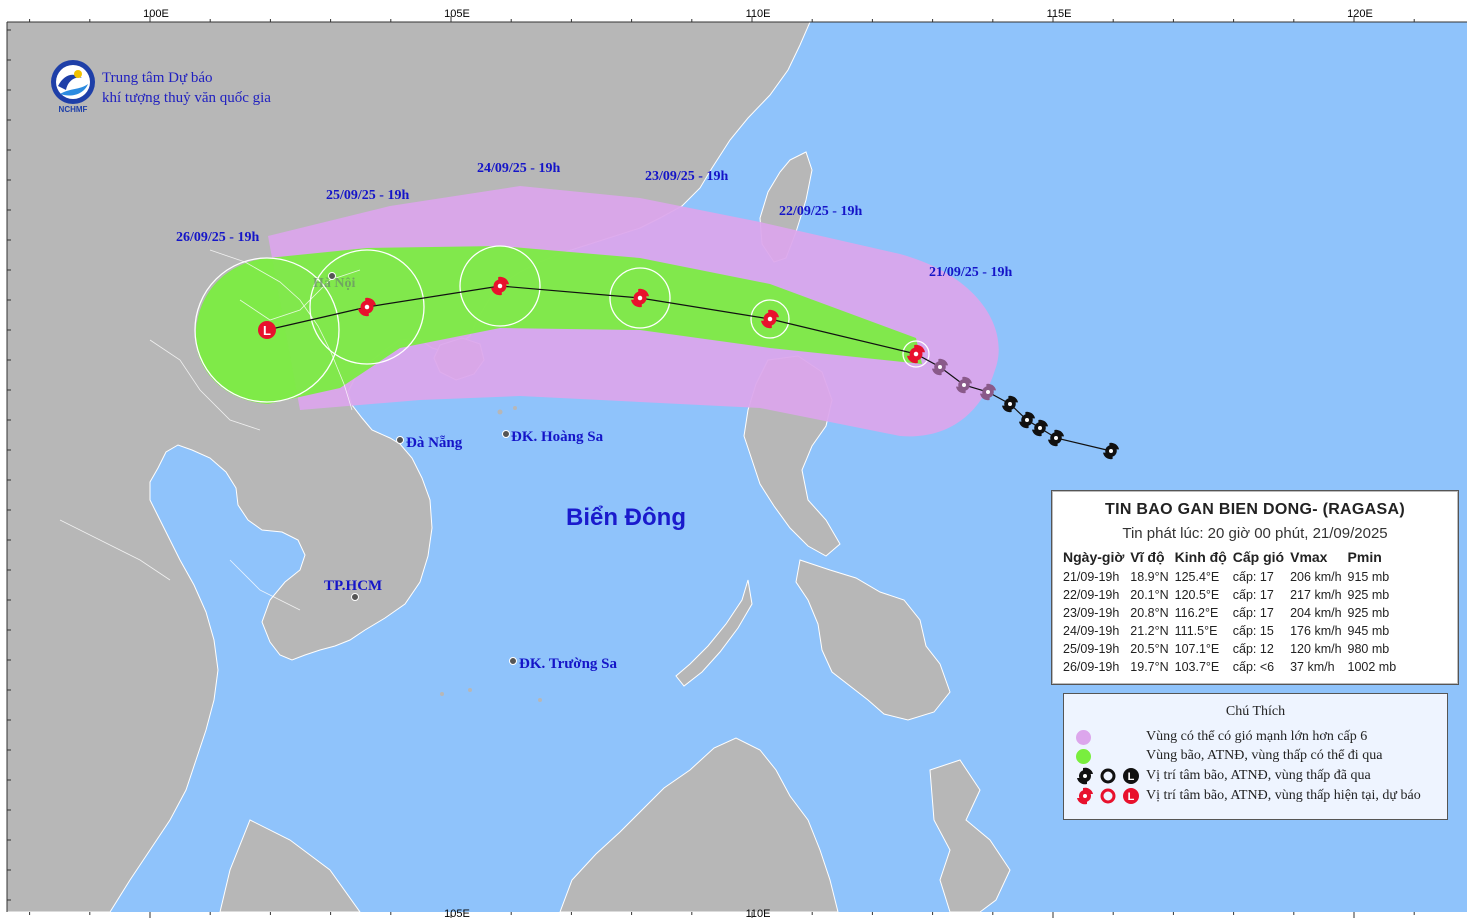 The image size is (1470, 919). Describe the element at coordinates (1091, 667) in the screenshot. I see `table-cell: 26/09-19h` at that location.